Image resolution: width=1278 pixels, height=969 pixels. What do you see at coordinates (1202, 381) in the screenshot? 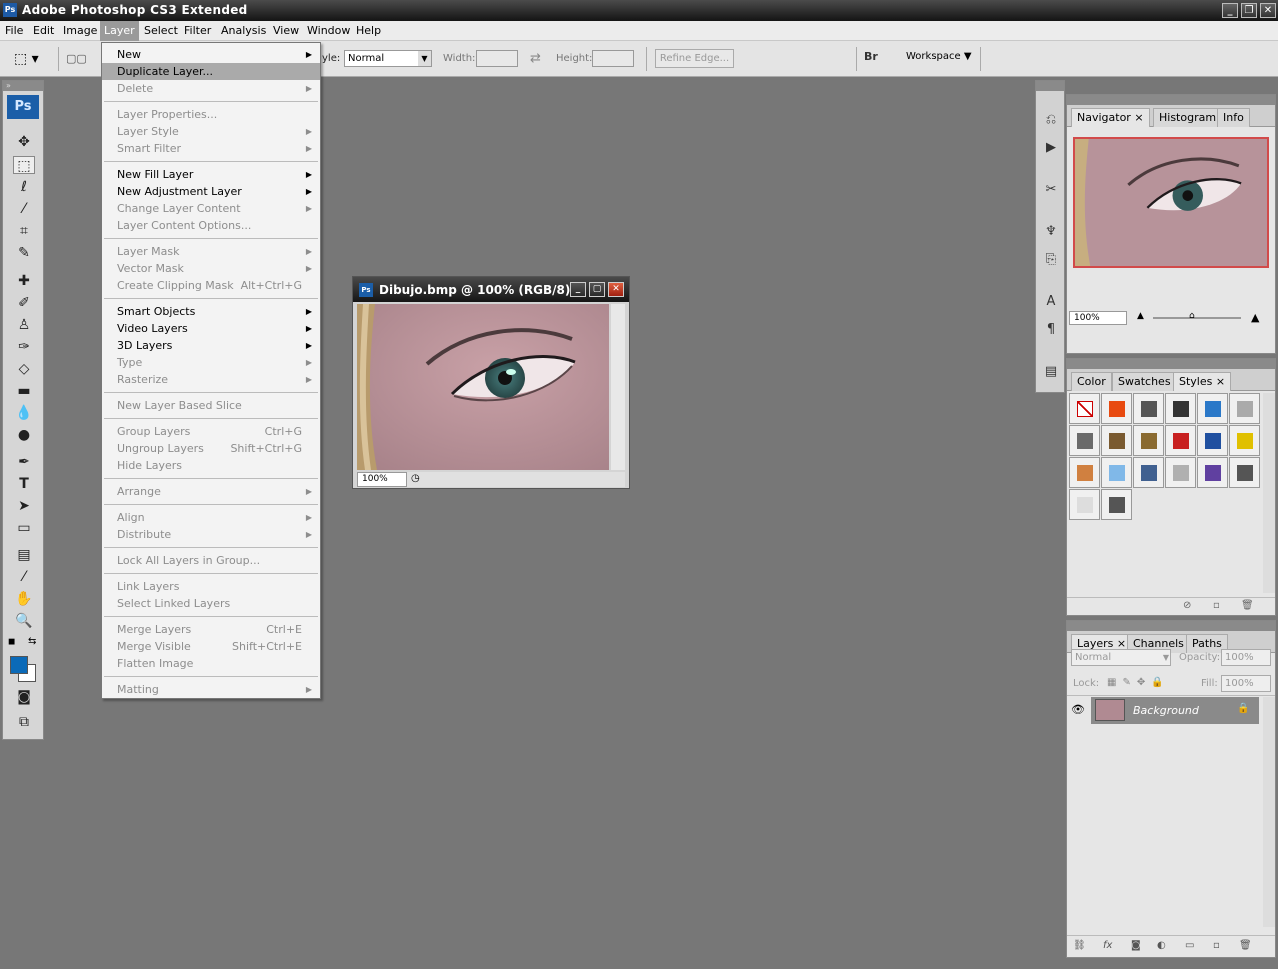
I see `tab-styles: Styles ×` at bounding box center [1202, 381].